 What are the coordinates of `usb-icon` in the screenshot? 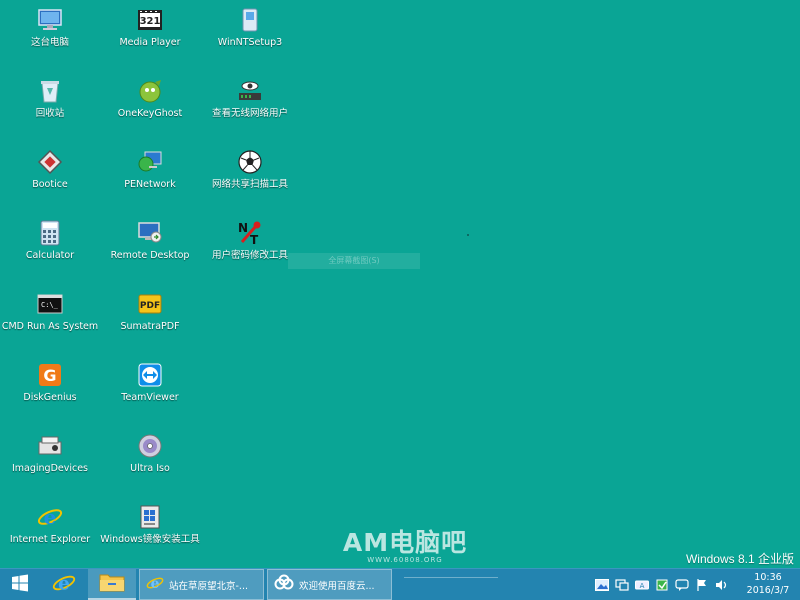 It's located at (662, 585).